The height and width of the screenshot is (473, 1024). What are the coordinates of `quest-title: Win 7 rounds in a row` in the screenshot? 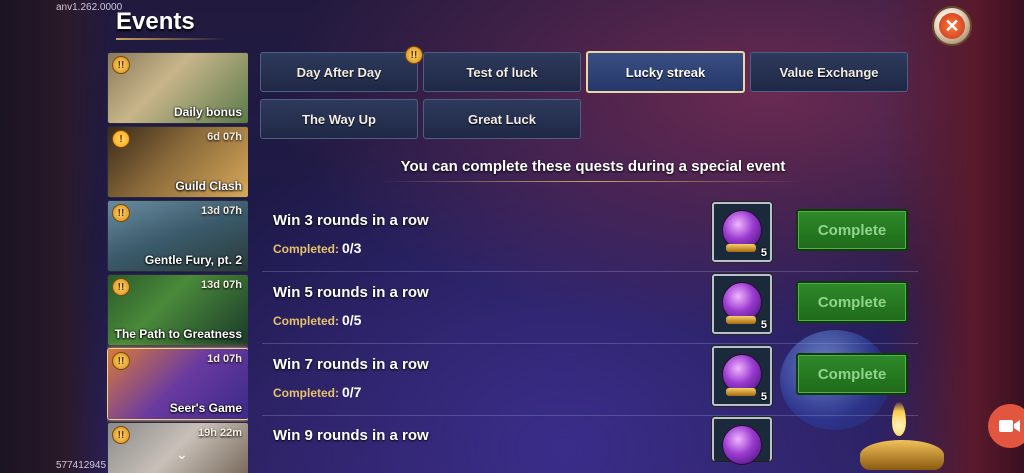 It's located at (351, 364).